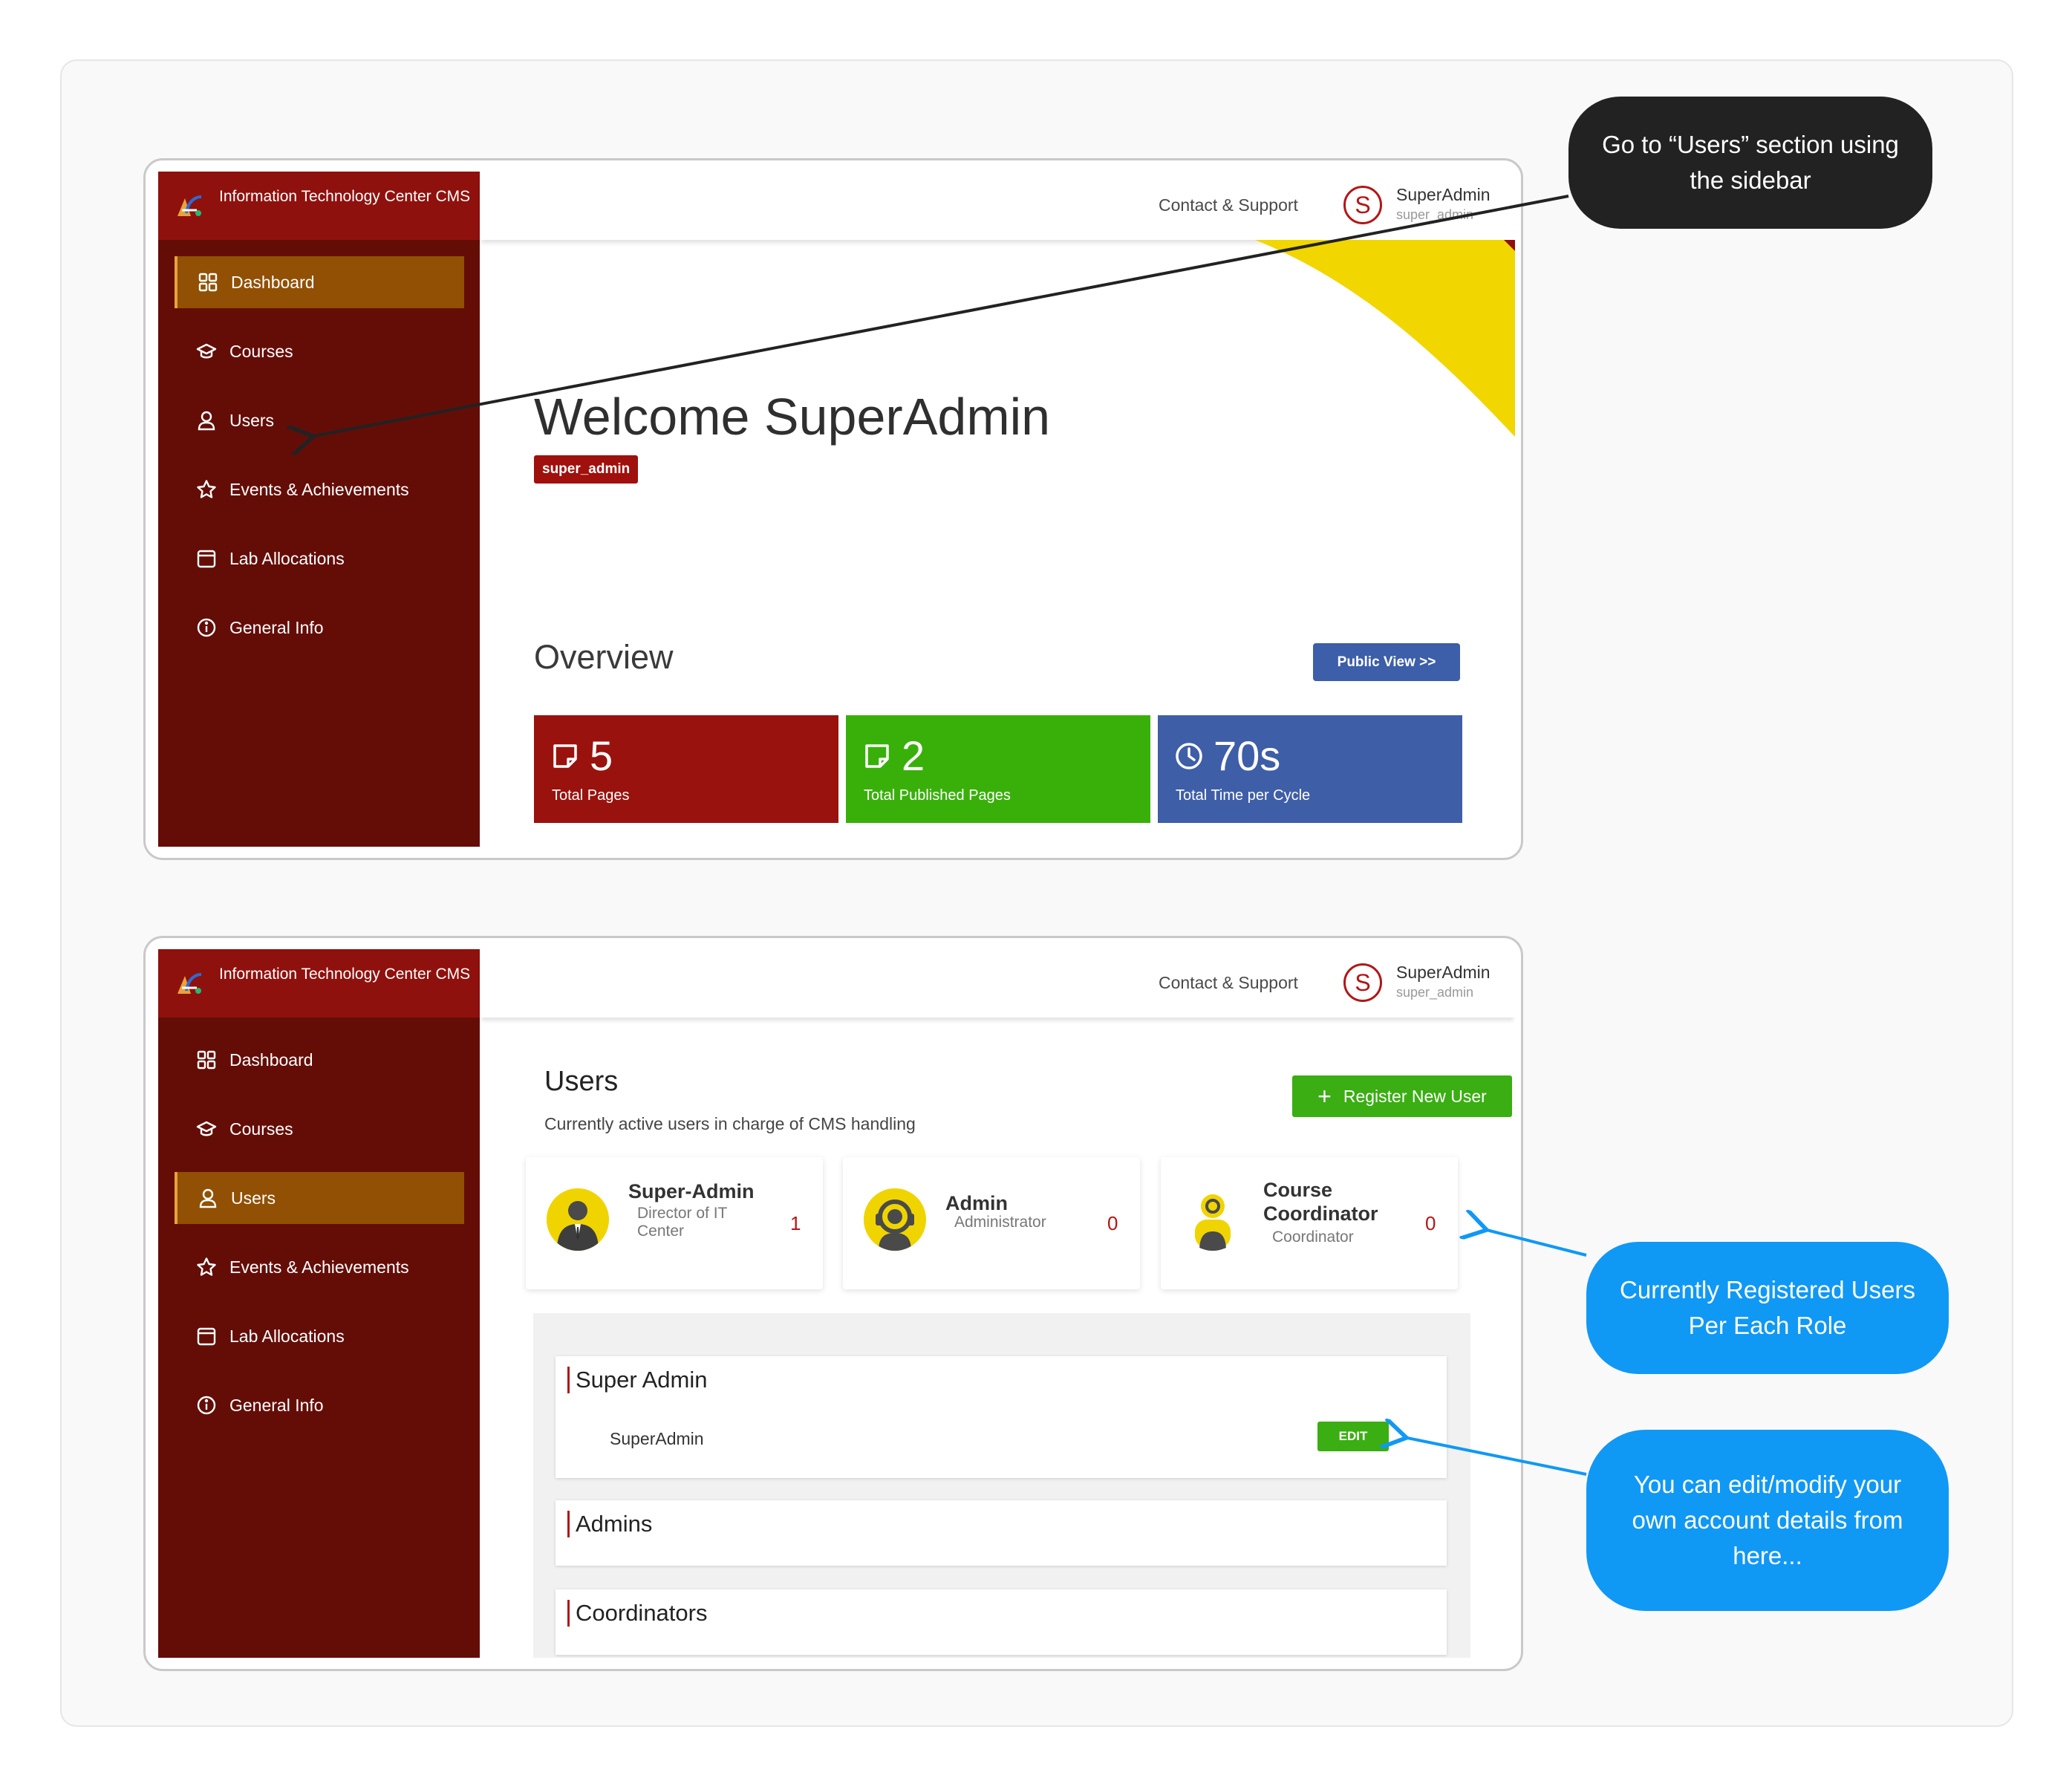 Image resolution: width=2072 pixels, height=1787 pixels. What do you see at coordinates (637, 1380) in the screenshot?
I see `group-title: Super Admin` at bounding box center [637, 1380].